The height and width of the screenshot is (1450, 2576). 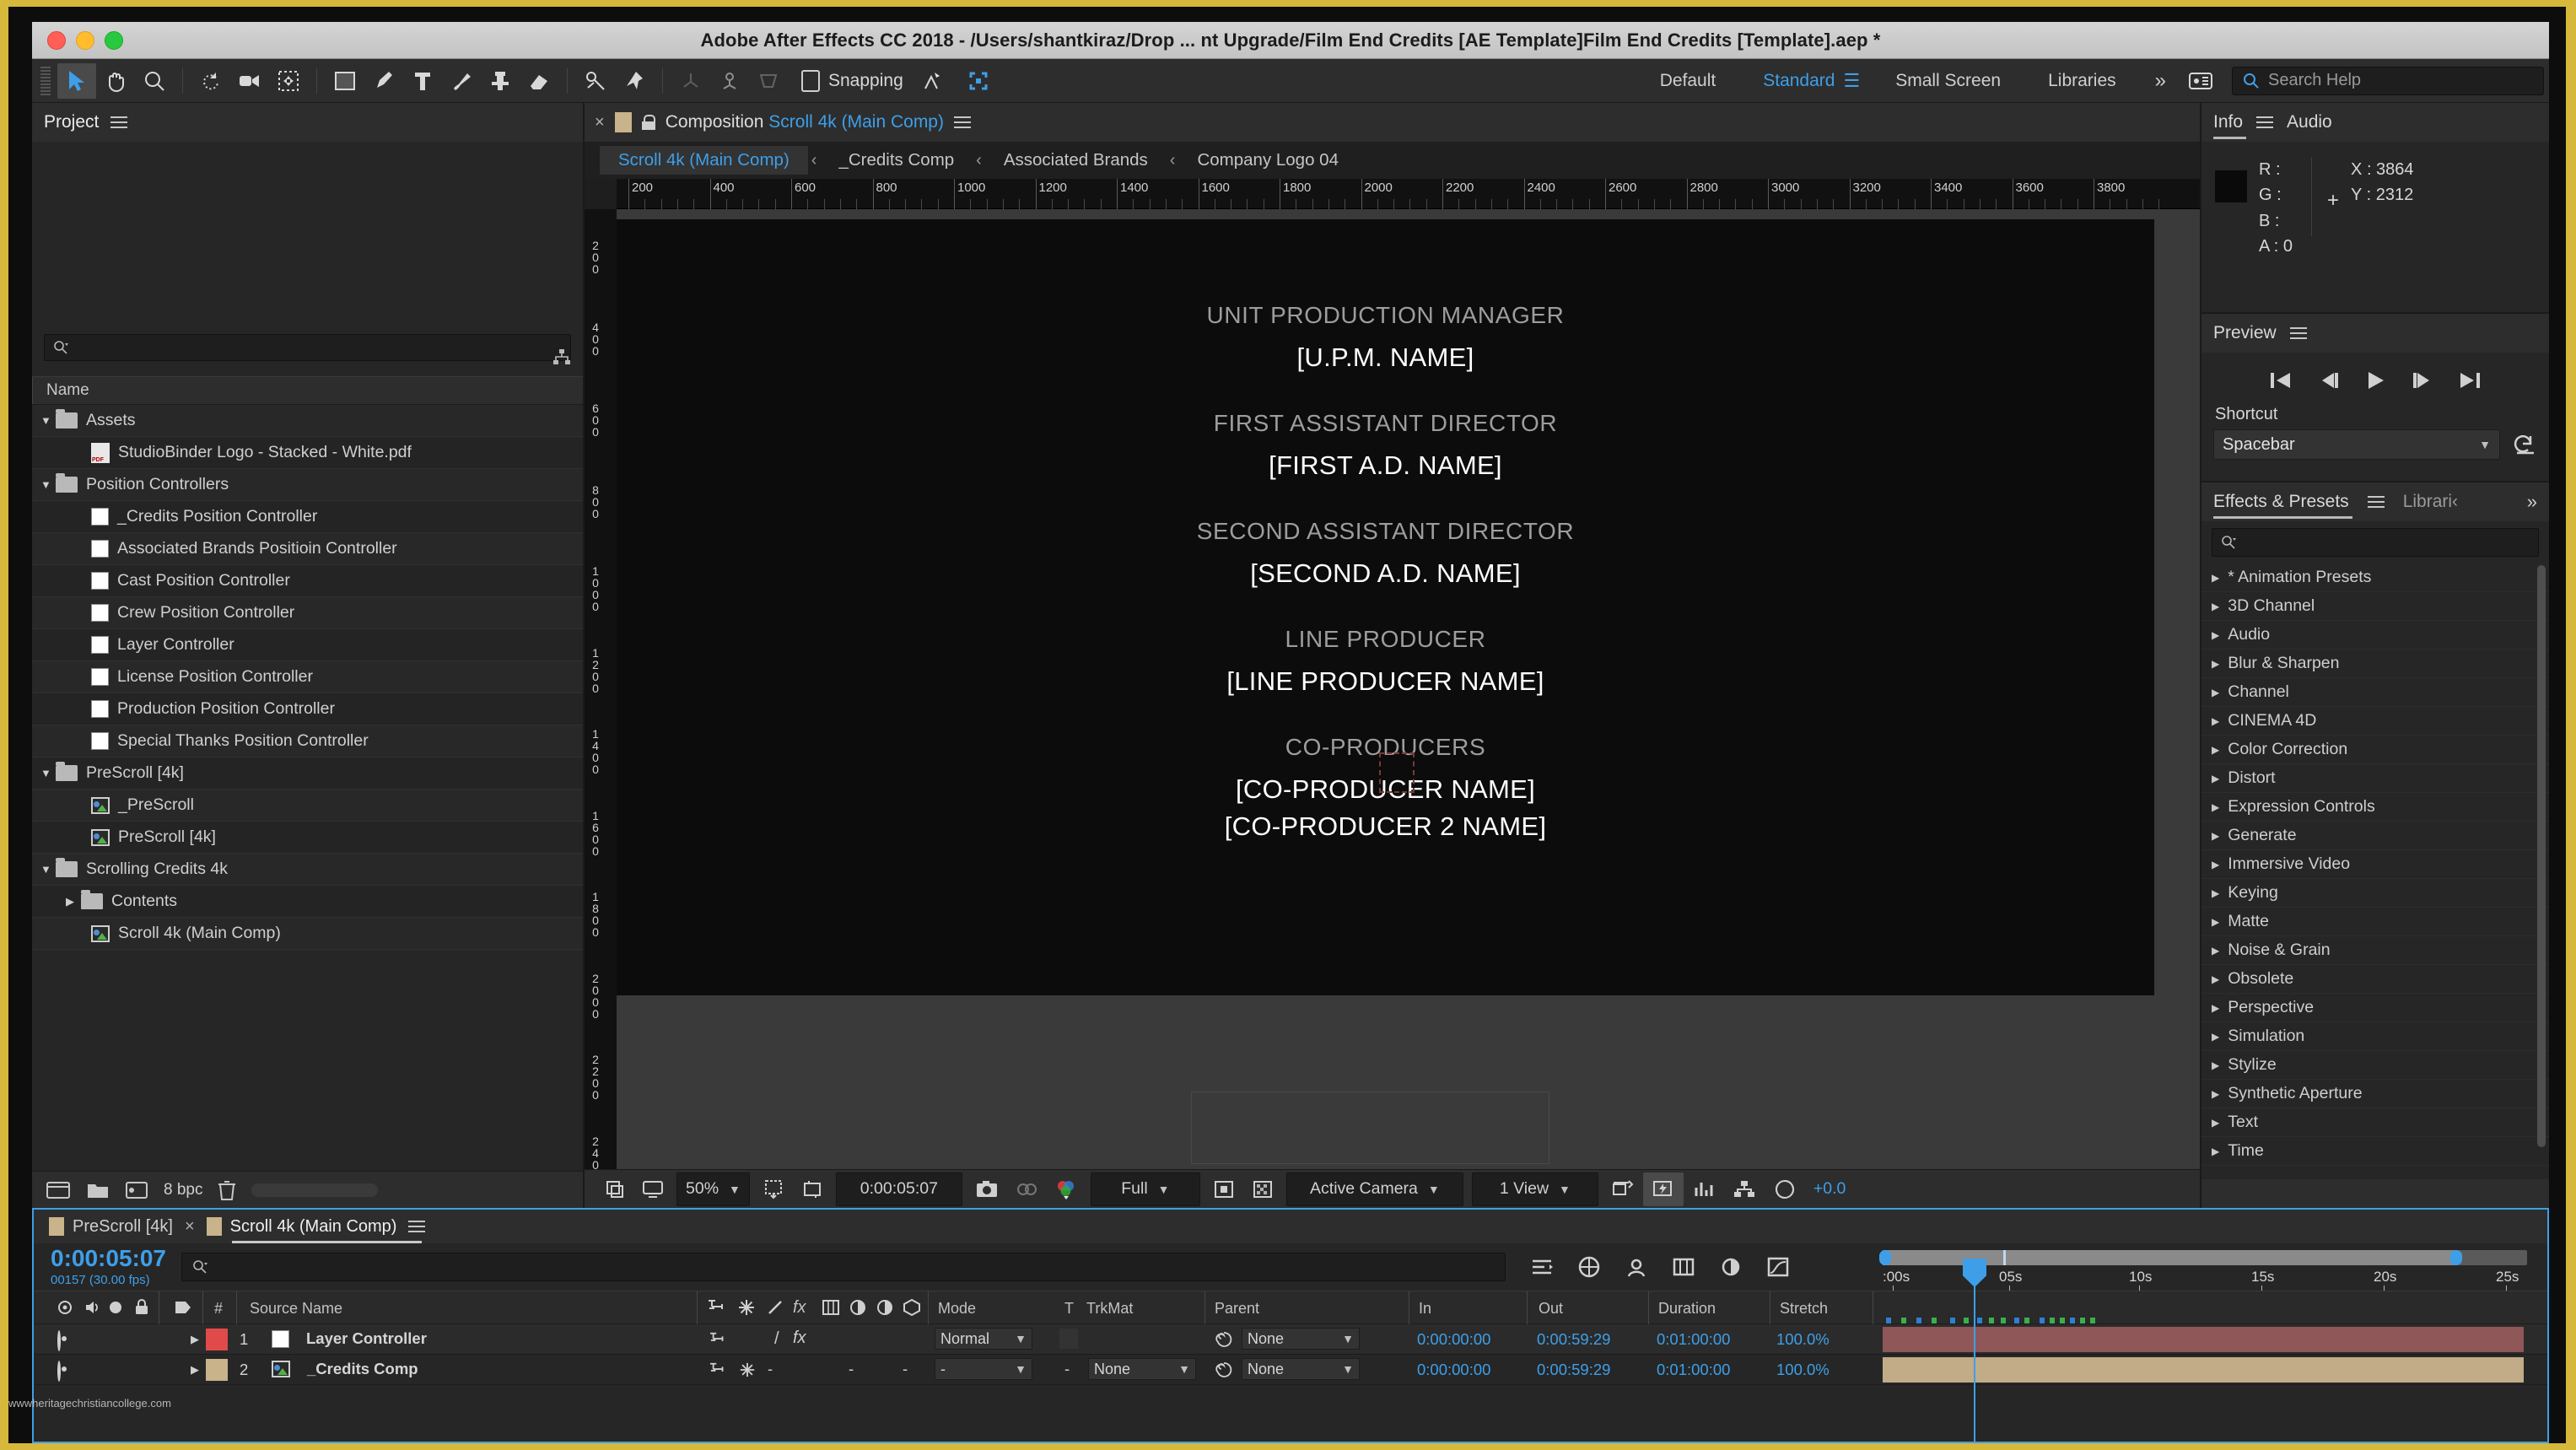 What do you see at coordinates (2375, 979) in the screenshot?
I see `effects-category-row: ▶ Obsolete` at bounding box center [2375, 979].